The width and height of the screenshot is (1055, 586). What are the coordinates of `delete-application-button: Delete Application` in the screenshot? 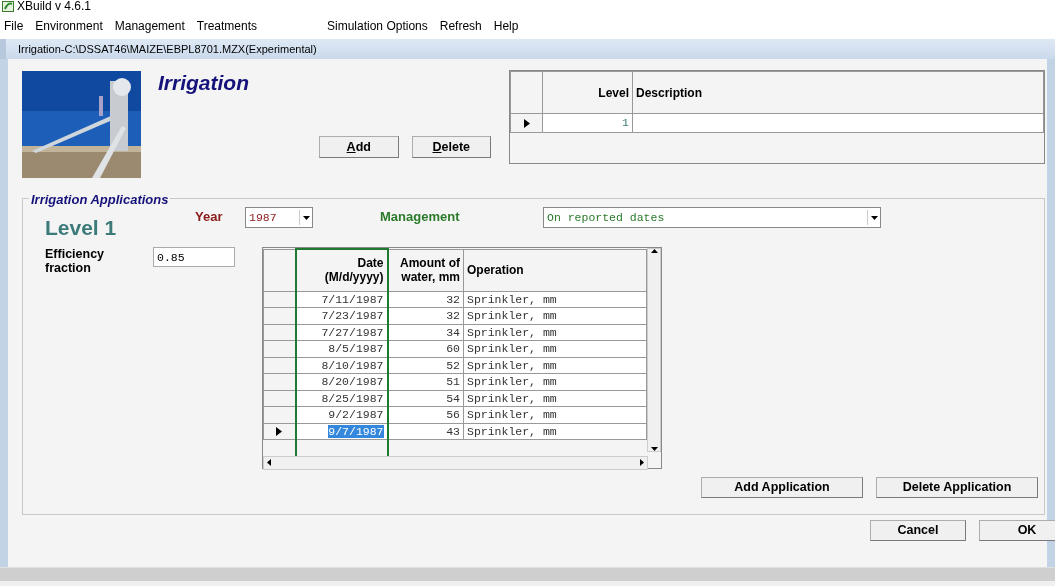 It's located at (957, 487).